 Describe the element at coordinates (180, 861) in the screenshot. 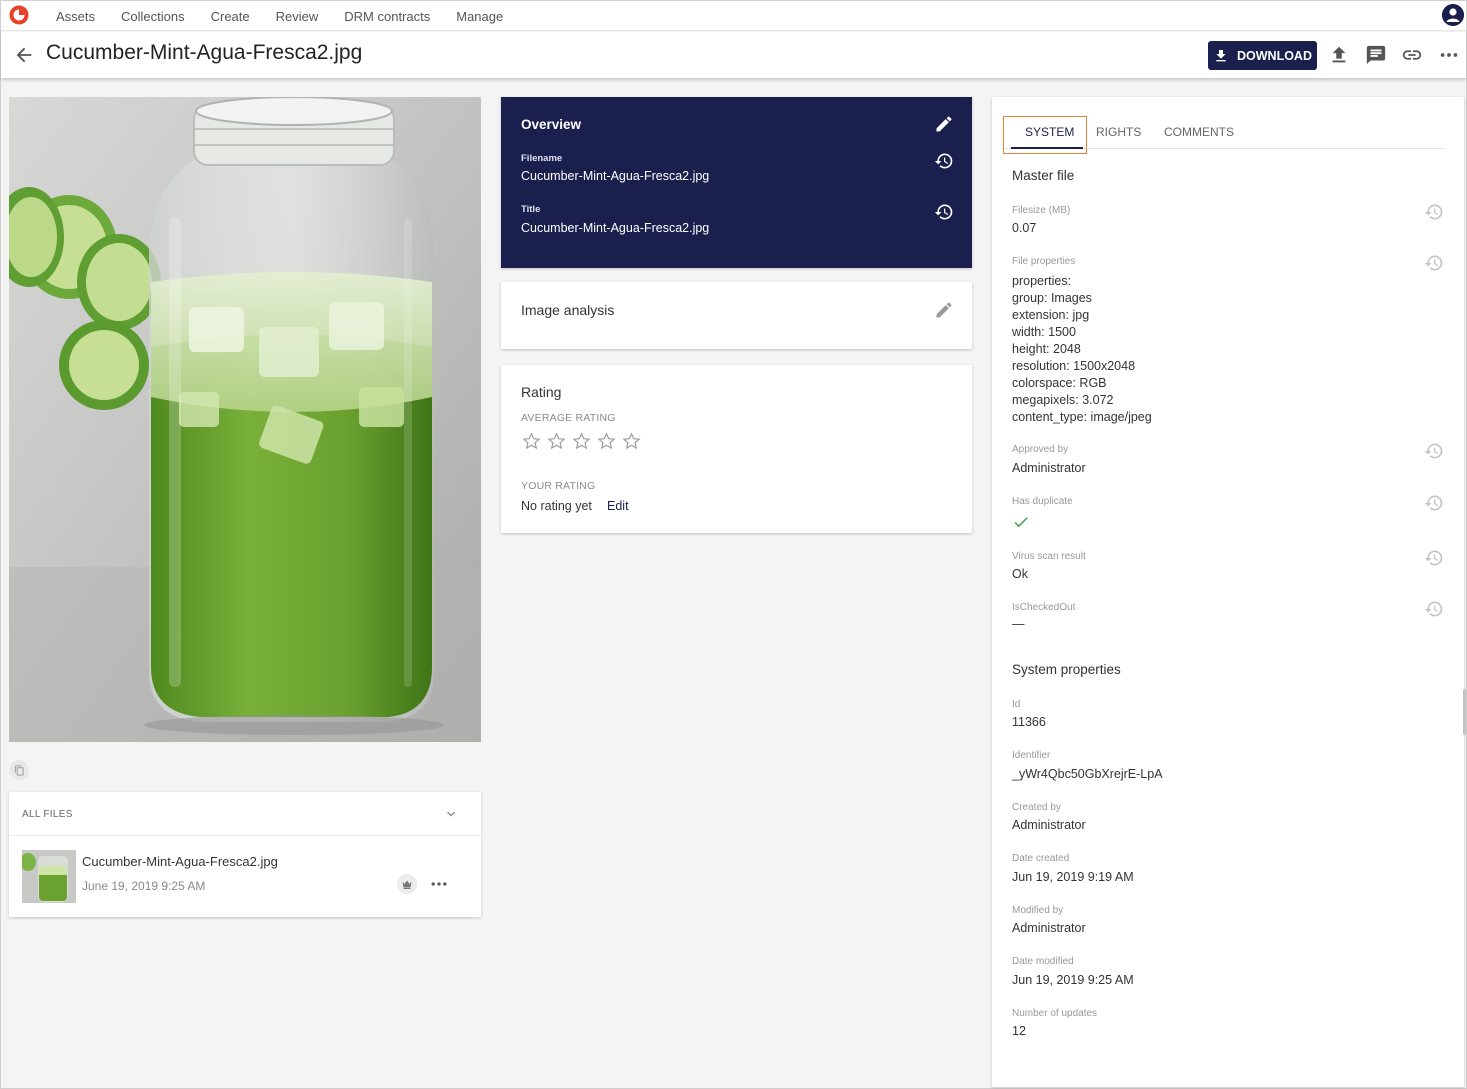

I see `file-name: Cucumber-Mint-Agua-Fresca2.jpg` at that location.